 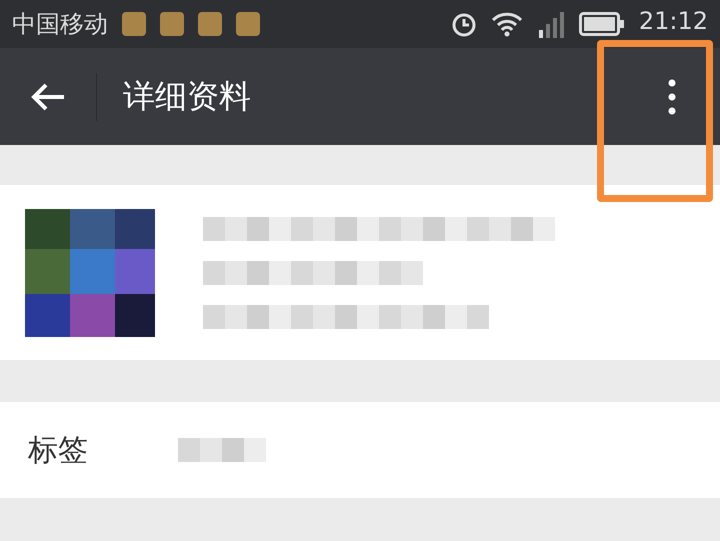 I want to click on tag-label: 标签, so click(x=58, y=451).